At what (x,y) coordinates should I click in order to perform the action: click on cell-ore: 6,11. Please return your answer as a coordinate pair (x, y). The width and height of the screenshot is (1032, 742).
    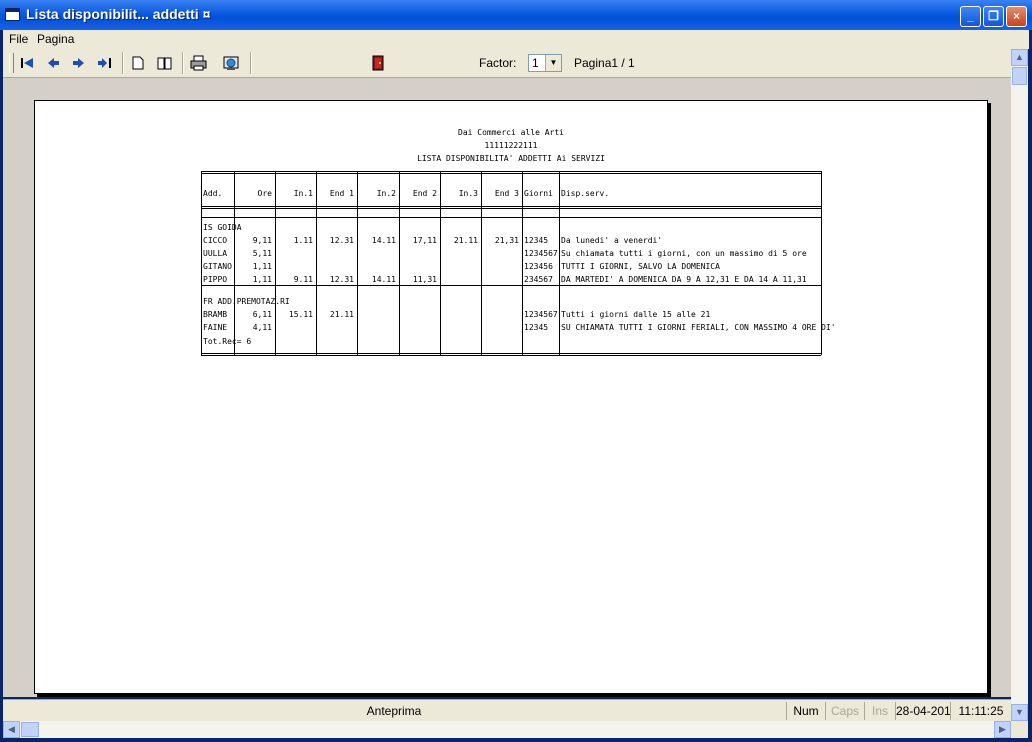
    Looking at the image, I should click on (262, 314).